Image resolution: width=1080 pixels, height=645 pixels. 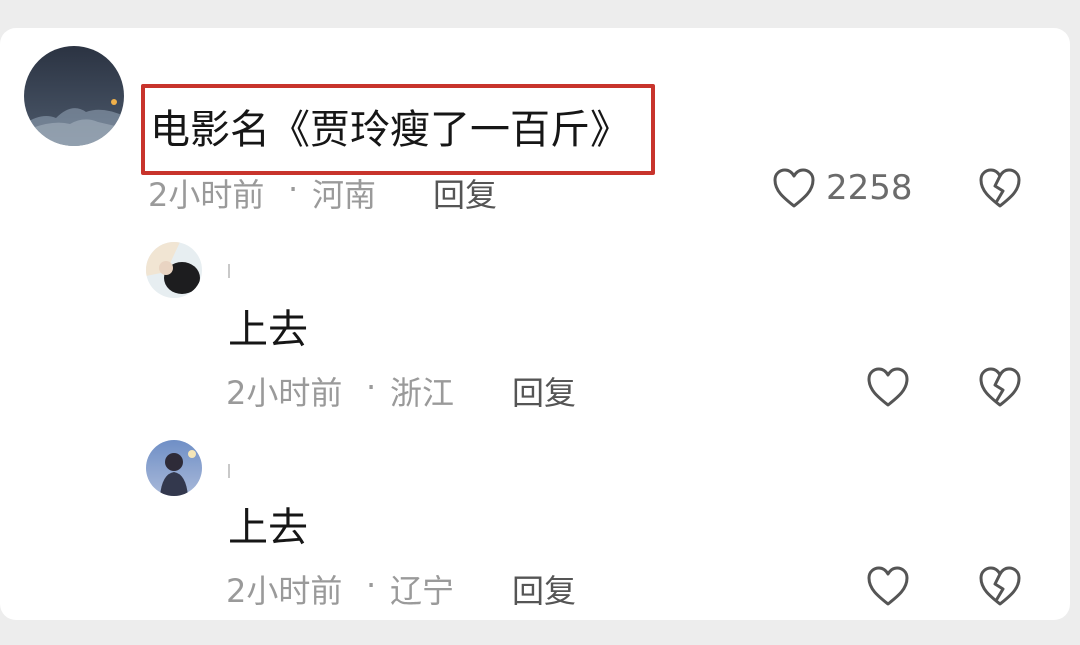 What do you see at coordinates (869, 188) in the screenshot?
I see `like-count: 2258` at bounding box center [869, 188].